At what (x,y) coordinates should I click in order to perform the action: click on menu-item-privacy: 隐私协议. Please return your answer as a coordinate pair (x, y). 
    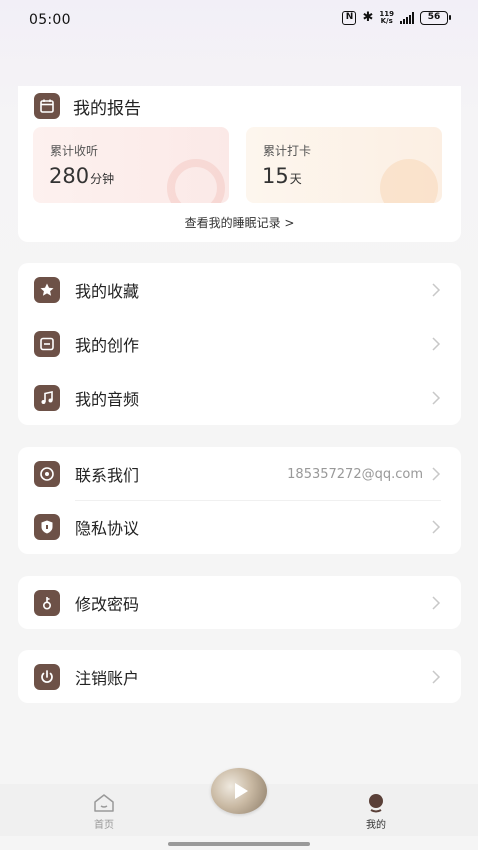
    Looking at the image, I should click on (239, 527).